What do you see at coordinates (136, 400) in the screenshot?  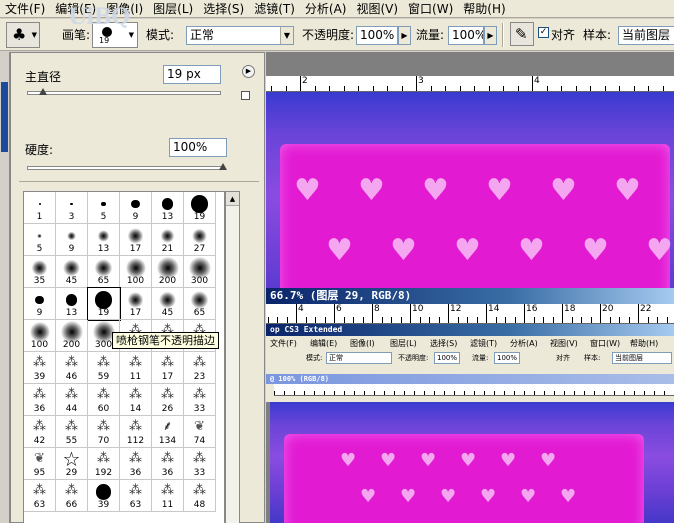 I see `brush-preset: ⁂ 14` at bounding box center [136, 400].